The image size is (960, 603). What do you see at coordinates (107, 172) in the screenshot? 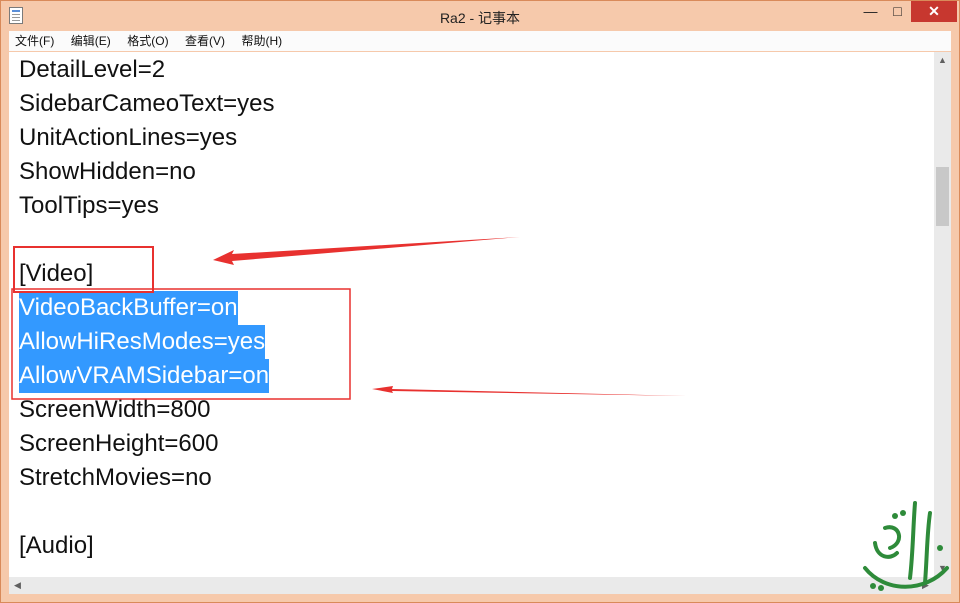
I see `text-line: ShowHidden=no` at bounding box center [107, 172].